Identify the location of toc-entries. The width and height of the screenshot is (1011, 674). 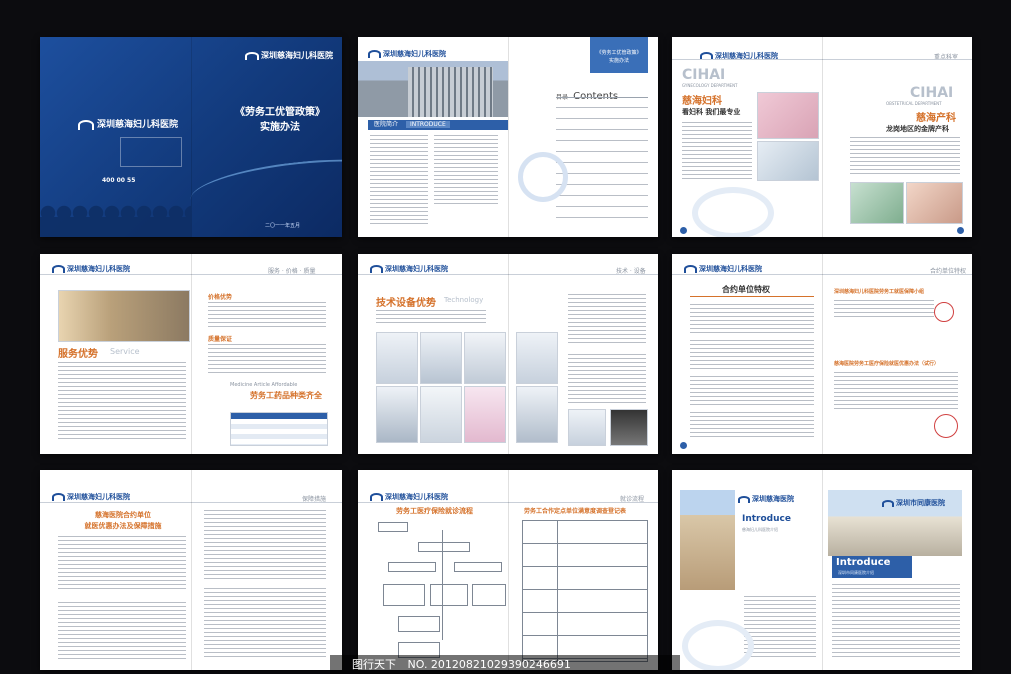
(602, 164).